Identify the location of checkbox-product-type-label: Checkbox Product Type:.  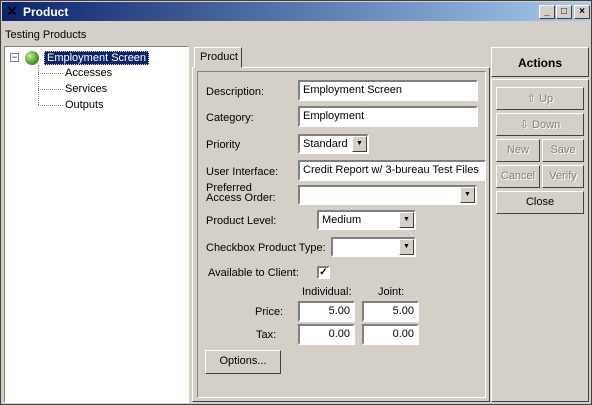
(266, 248).